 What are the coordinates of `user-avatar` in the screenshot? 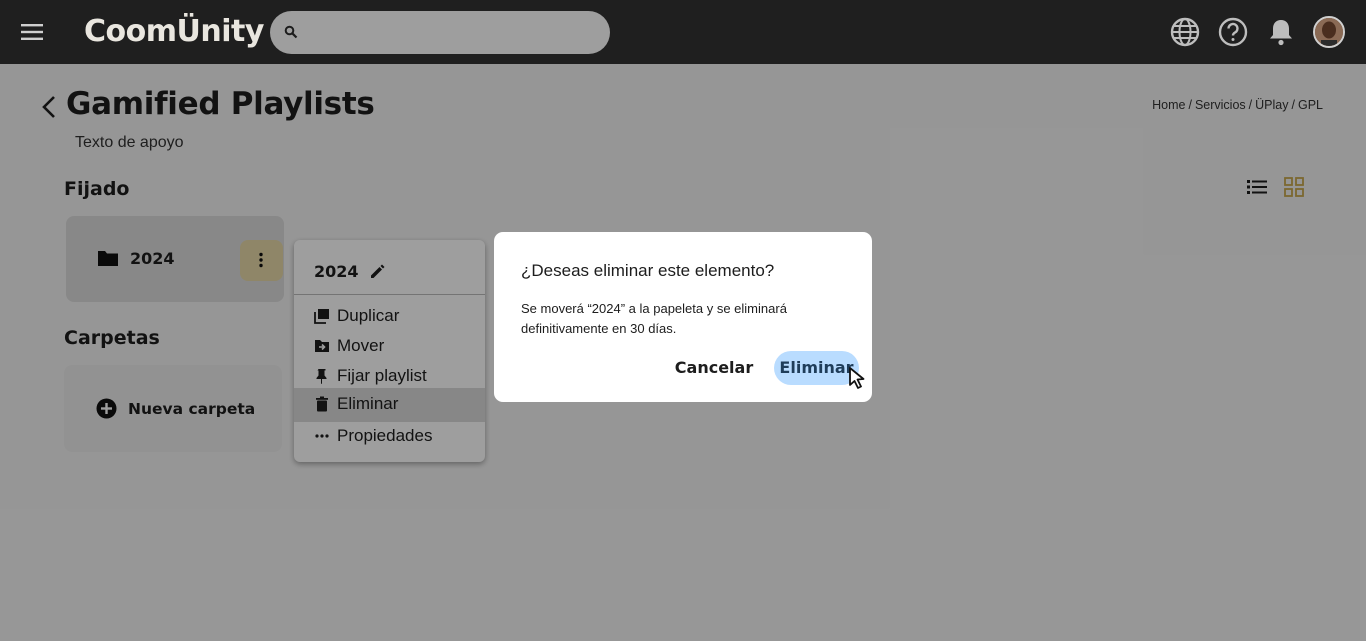 It's located at (1329, 32).